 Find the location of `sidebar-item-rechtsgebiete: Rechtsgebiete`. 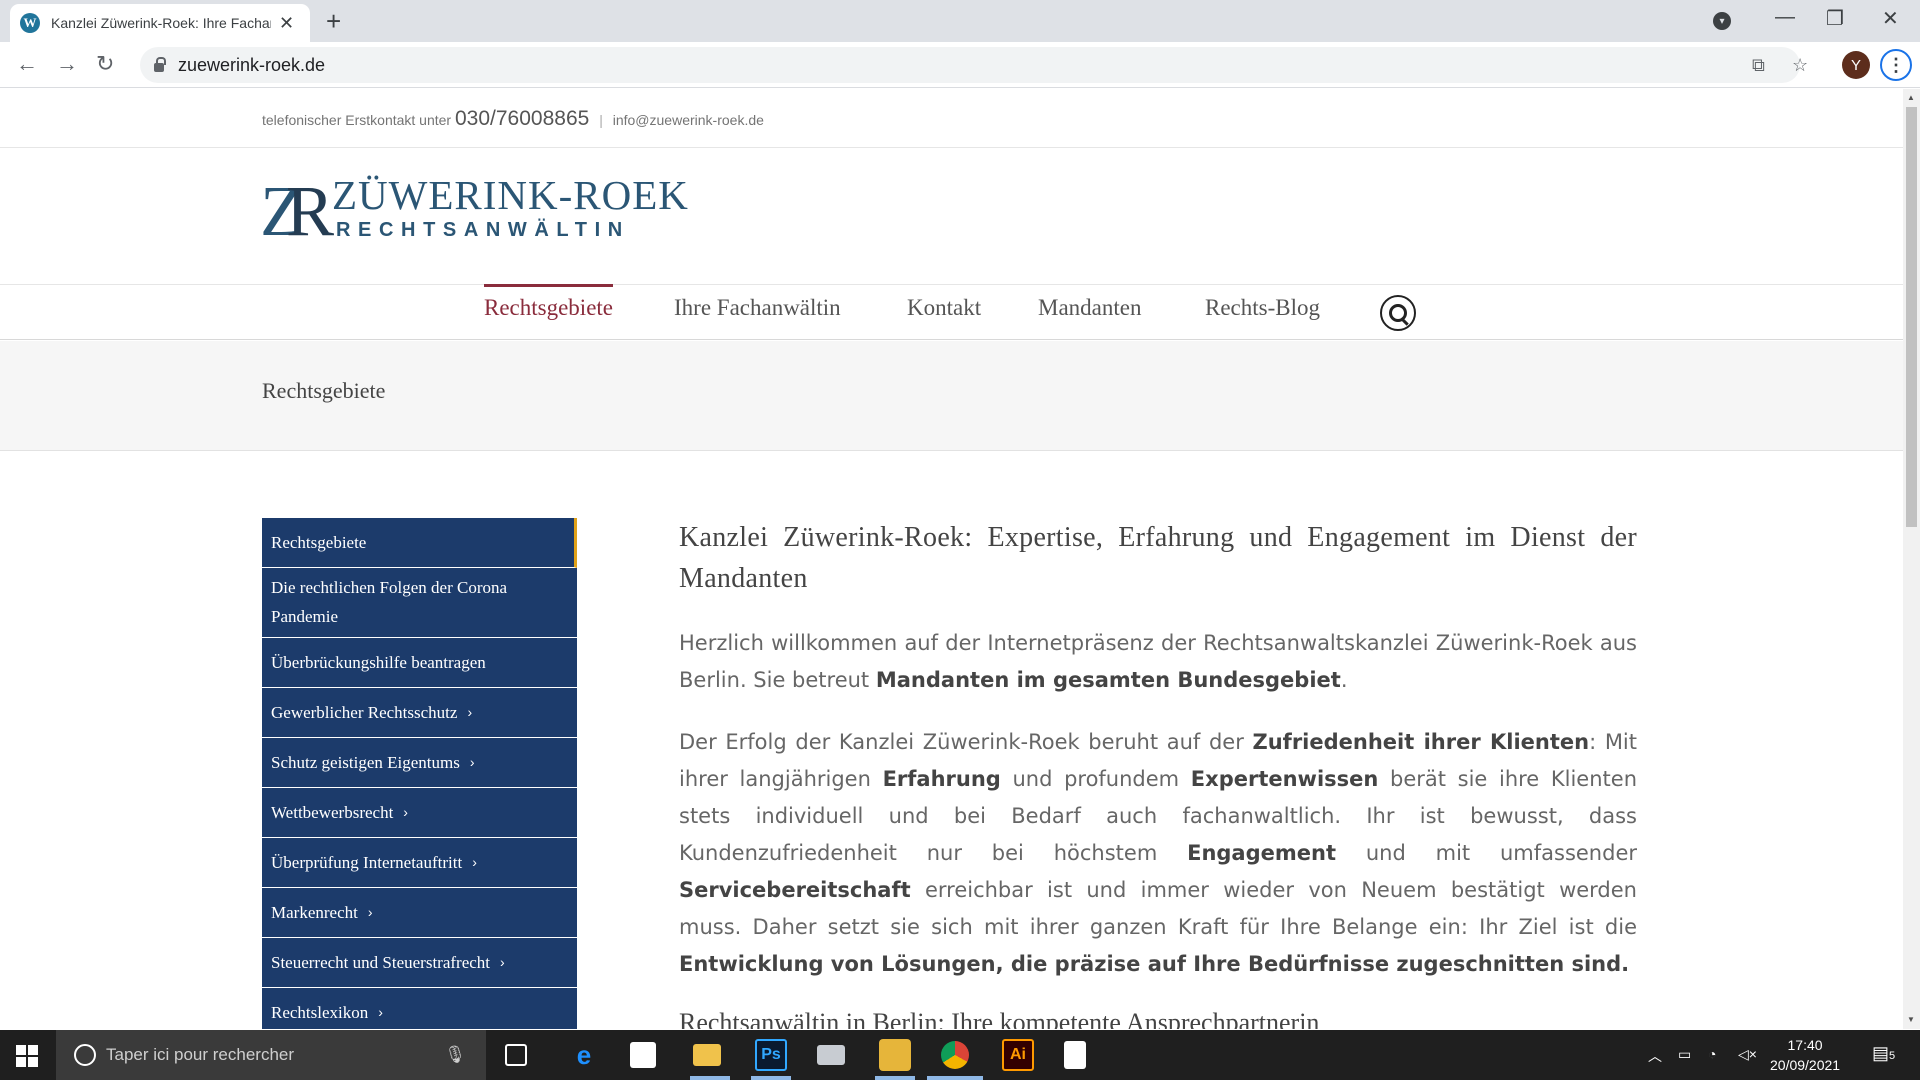

sidebar-item-rechtsgebiete: Rechtsgebiete is located at coordinates (419, 543).